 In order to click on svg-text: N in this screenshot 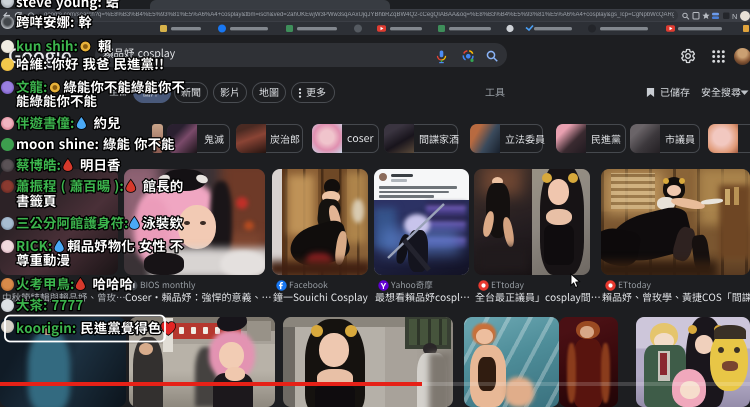, I will do `click(734, 16)`.